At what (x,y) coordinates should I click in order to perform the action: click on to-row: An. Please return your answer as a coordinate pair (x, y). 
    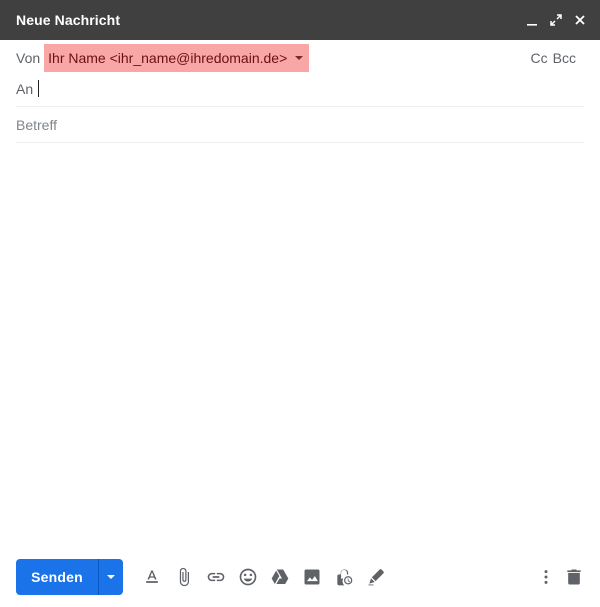
    Looking at the image, I should click on (300, 89).